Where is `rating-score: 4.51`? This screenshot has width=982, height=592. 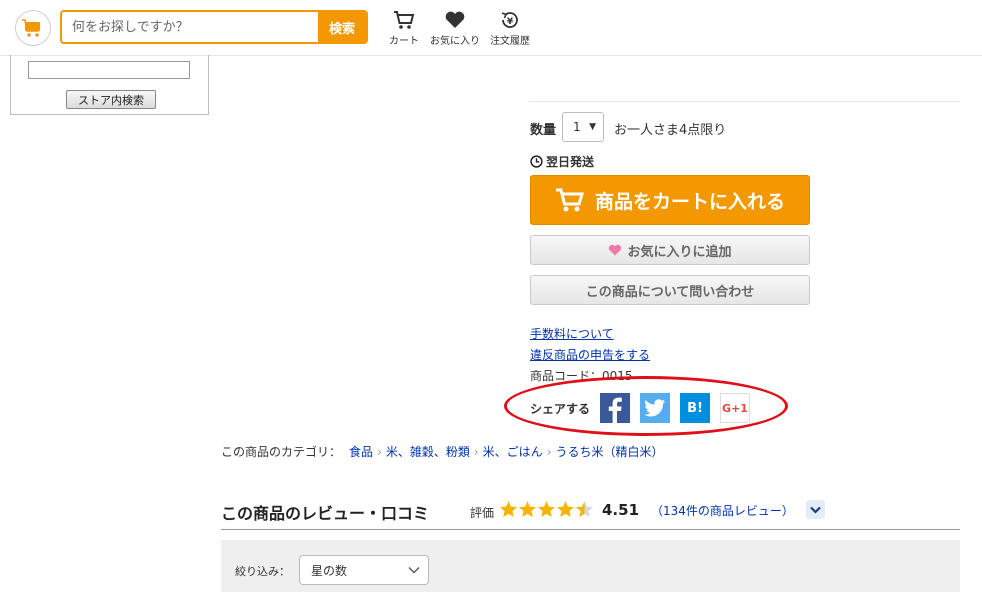 rating-score: 4.51 is located at coordinates (621, 510).